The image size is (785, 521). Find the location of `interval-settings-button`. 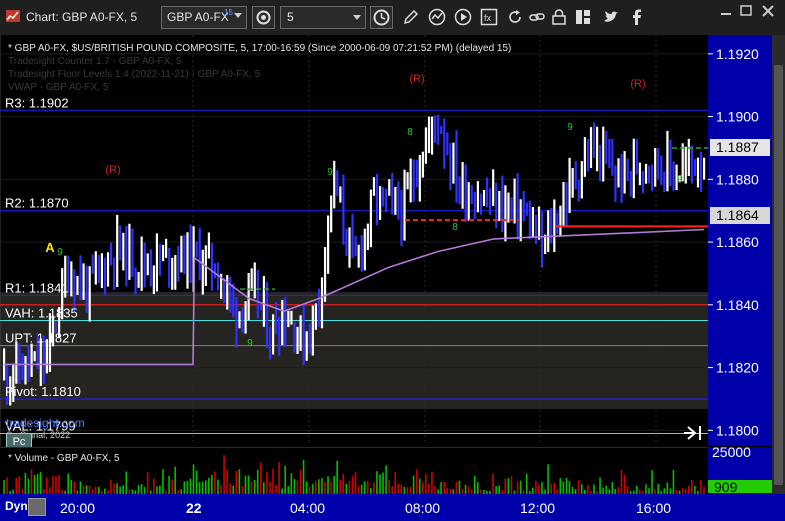

interval-settings-button is located at coordinates (263, 17).